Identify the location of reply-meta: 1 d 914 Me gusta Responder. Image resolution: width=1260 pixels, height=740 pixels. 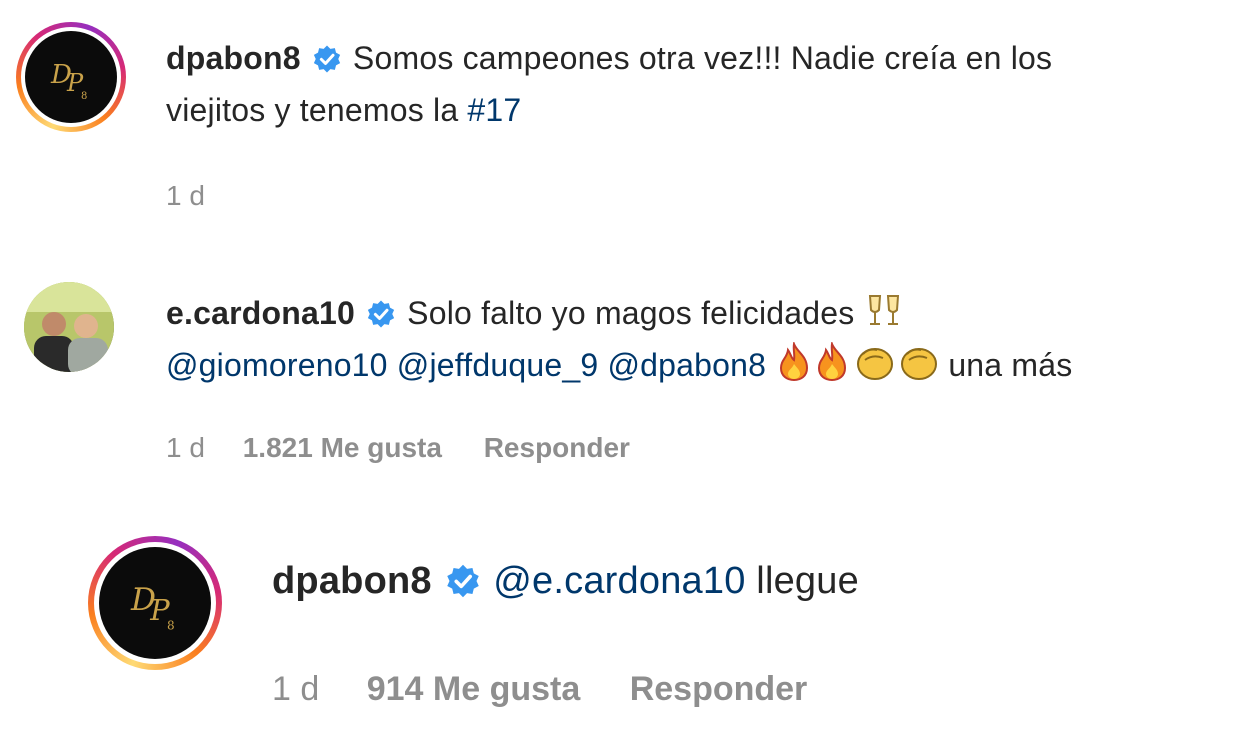
(539, 689).